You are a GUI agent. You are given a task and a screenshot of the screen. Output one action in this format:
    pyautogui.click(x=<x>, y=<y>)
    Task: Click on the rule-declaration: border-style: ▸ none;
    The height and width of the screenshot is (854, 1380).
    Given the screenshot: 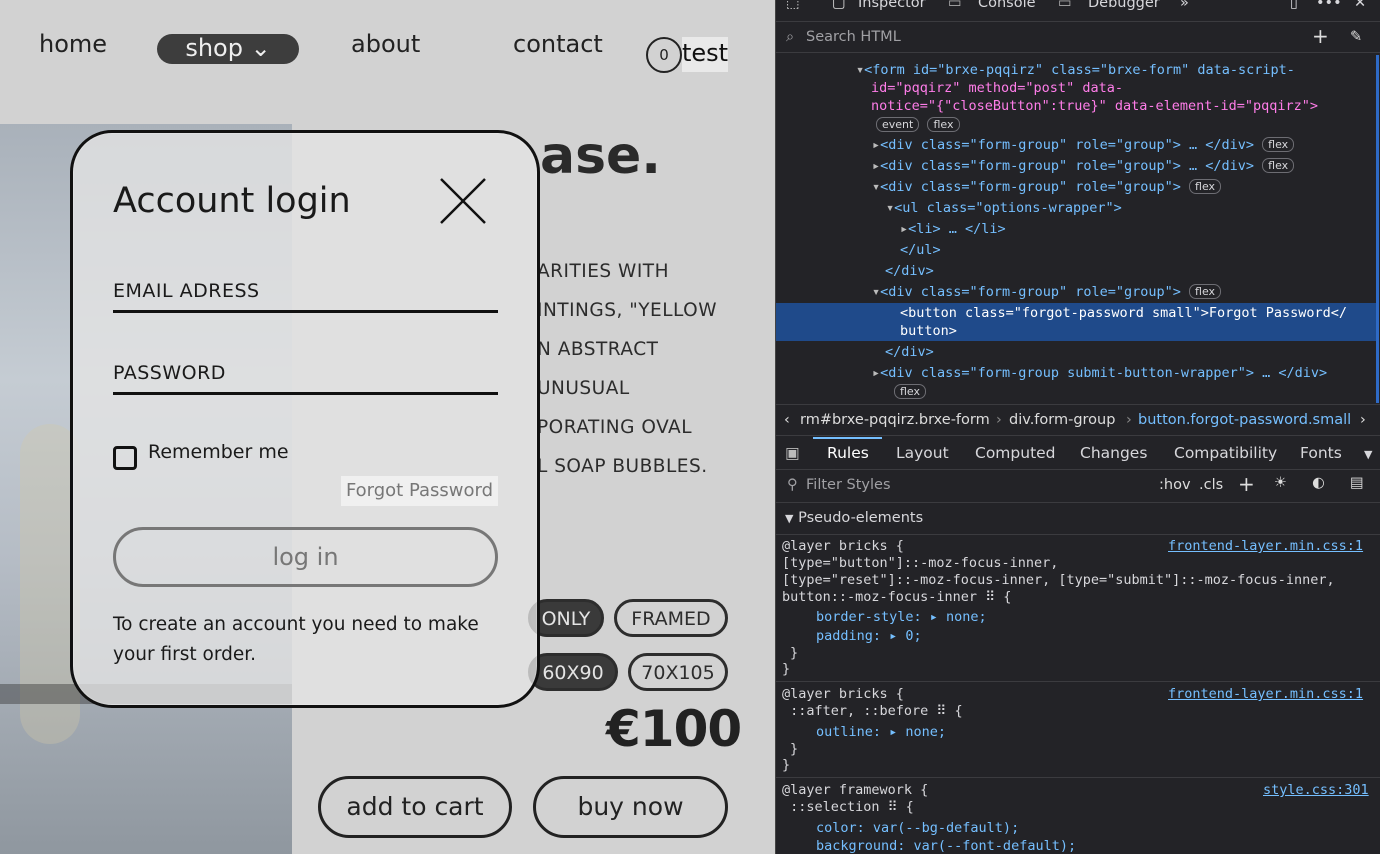 What is the action you would take?
    pyautogui.click(x=901, y=617)
    